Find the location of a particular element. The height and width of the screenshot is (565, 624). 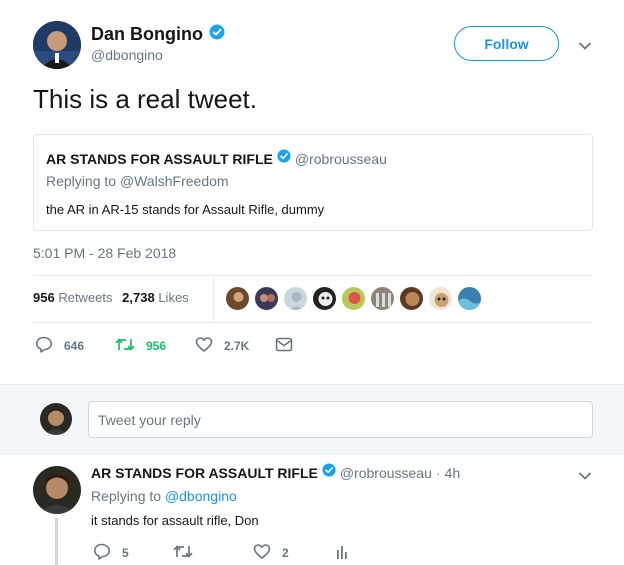

retweets-count: 956 is located at coordinates (44, 297).